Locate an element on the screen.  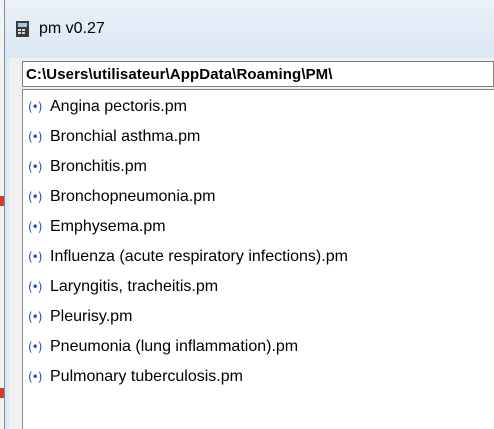
list-item: (•) Laryngitis, tracheitis.pm is located at coordinates (243, 291).